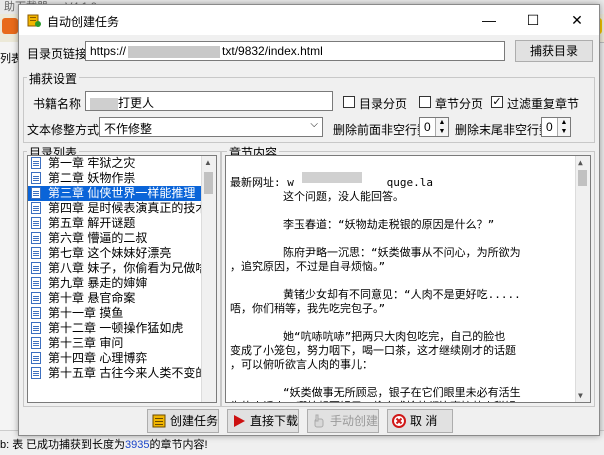 The image size is (604, 455). Describe the element at coordinates (132, 208) in the screenshot. I see `toc-item-label: 第四章 是时候表演真正的技术了` at that location.